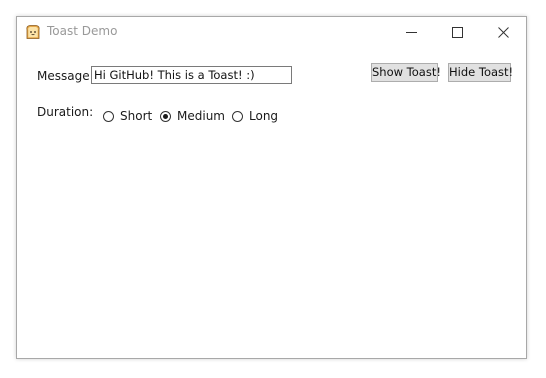 The height and width of the screenshot is (378, 546). I want to click on close-button, so click(503, 32).